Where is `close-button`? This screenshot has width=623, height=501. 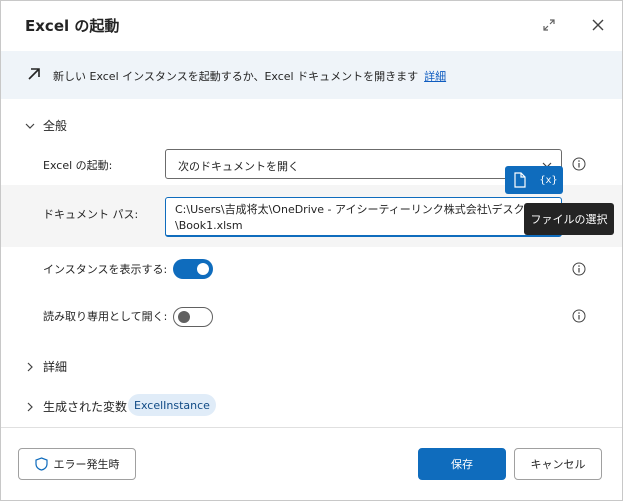
close-button is located at coordinates (598, 25).